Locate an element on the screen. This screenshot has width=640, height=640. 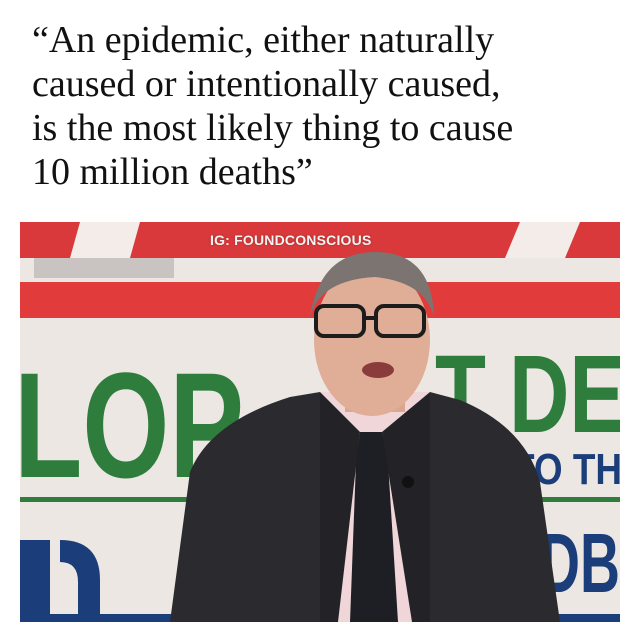
backdrop-blue-shape is located at coordinates (35, 581).